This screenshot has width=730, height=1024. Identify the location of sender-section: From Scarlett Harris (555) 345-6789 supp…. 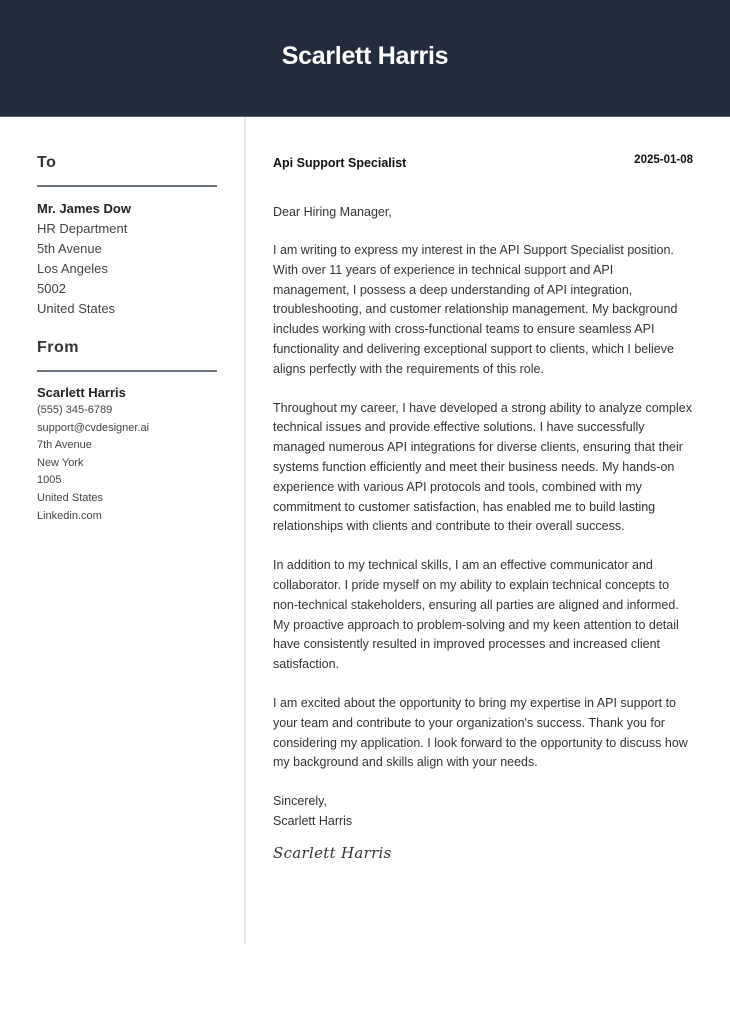
(127, 432).